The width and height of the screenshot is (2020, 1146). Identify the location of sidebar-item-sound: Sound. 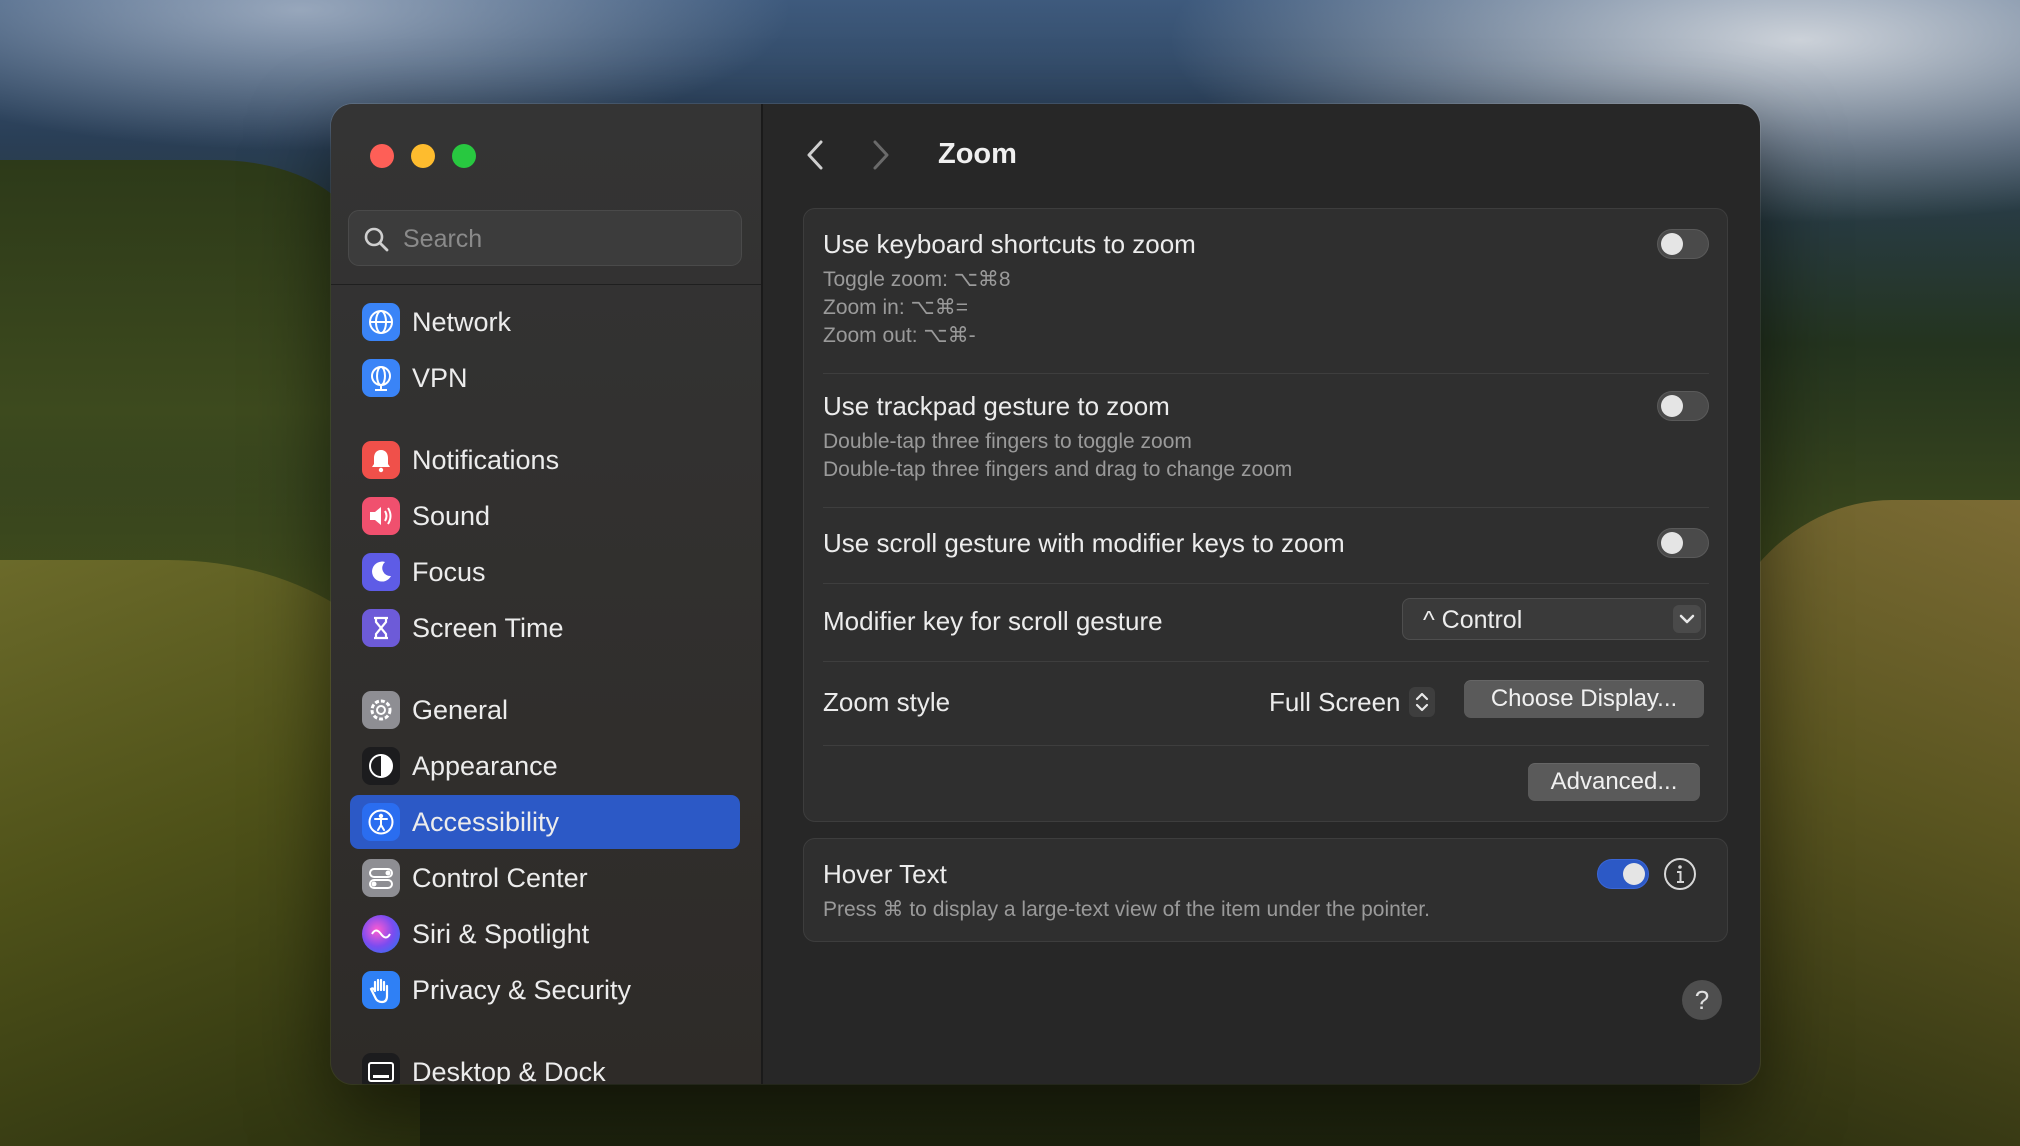
(545, 516).